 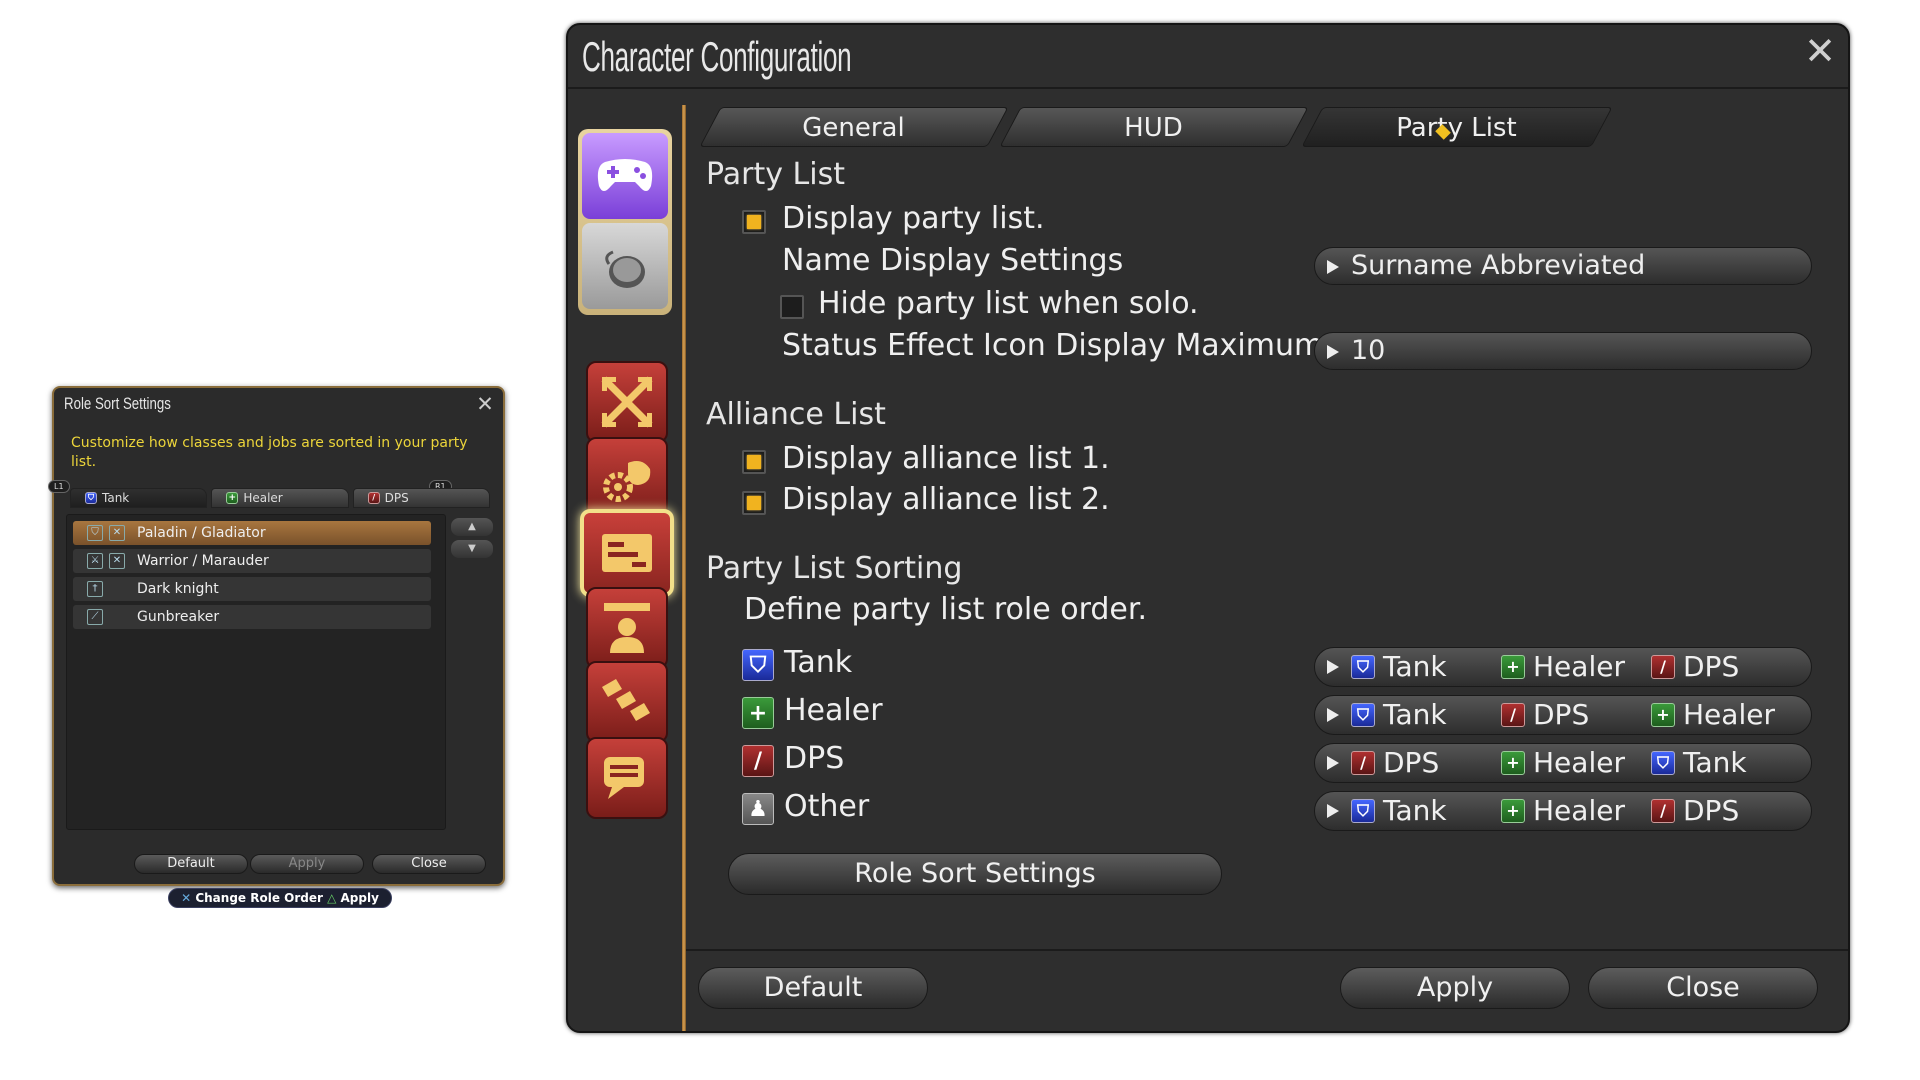 I want to click on character-icon, so click(x=627, y=628).